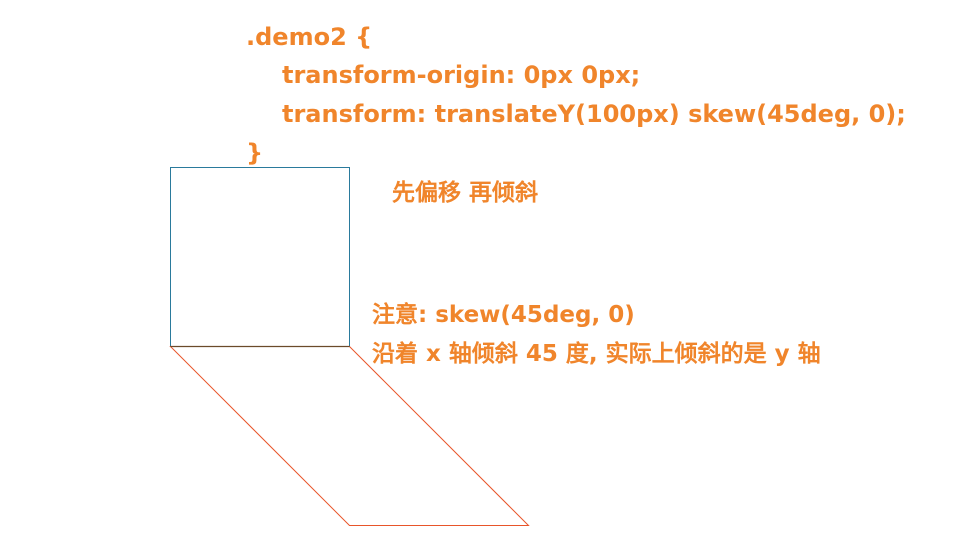  I want to click on explanation-note: 沿着 x 轴倾斜 45 度, 实际上倾斜的是 y 轴, so click(596, 354).